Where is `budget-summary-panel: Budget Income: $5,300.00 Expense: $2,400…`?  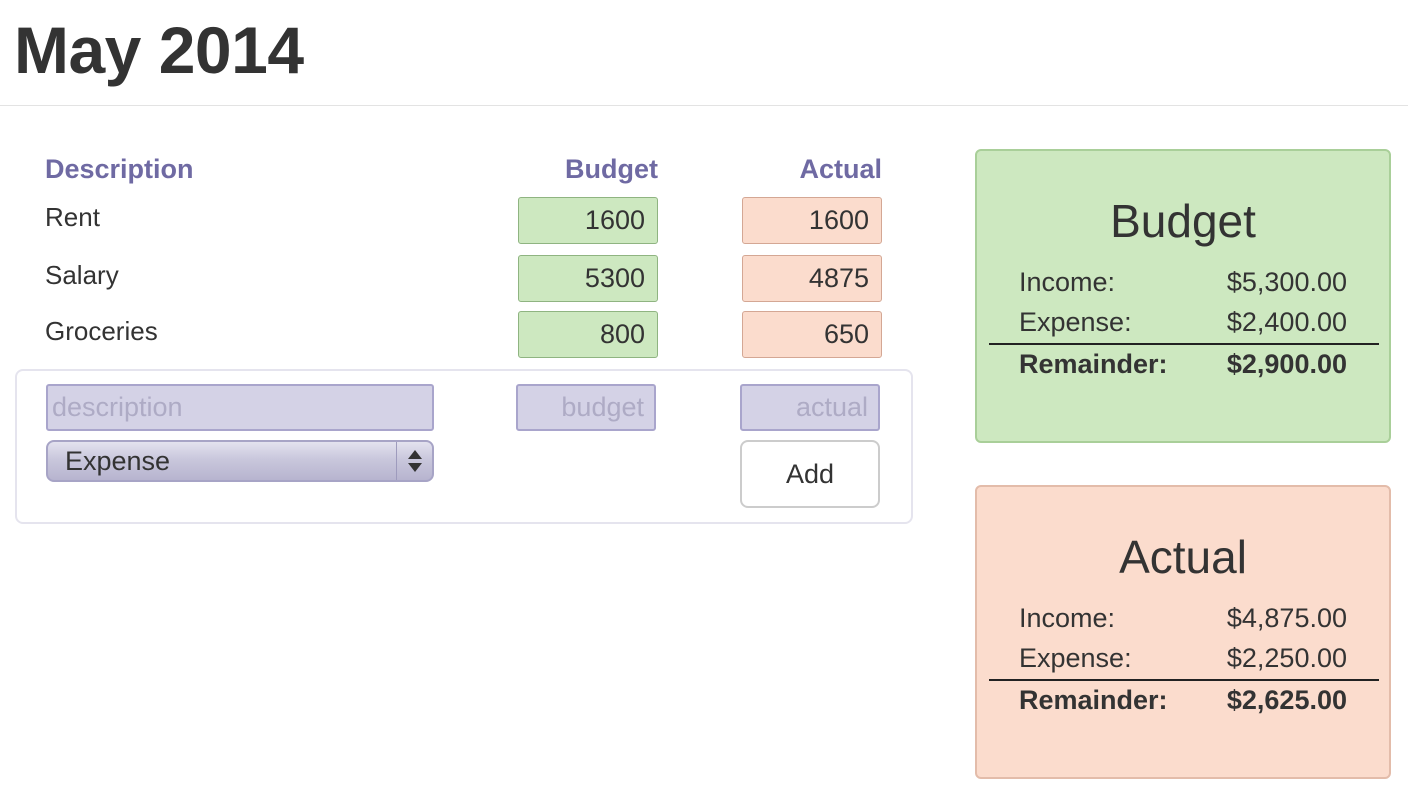 budget-summary-panel: Budget Income: $5,300.00 Expense: $2,400… is located at coordinates (1183, 296).